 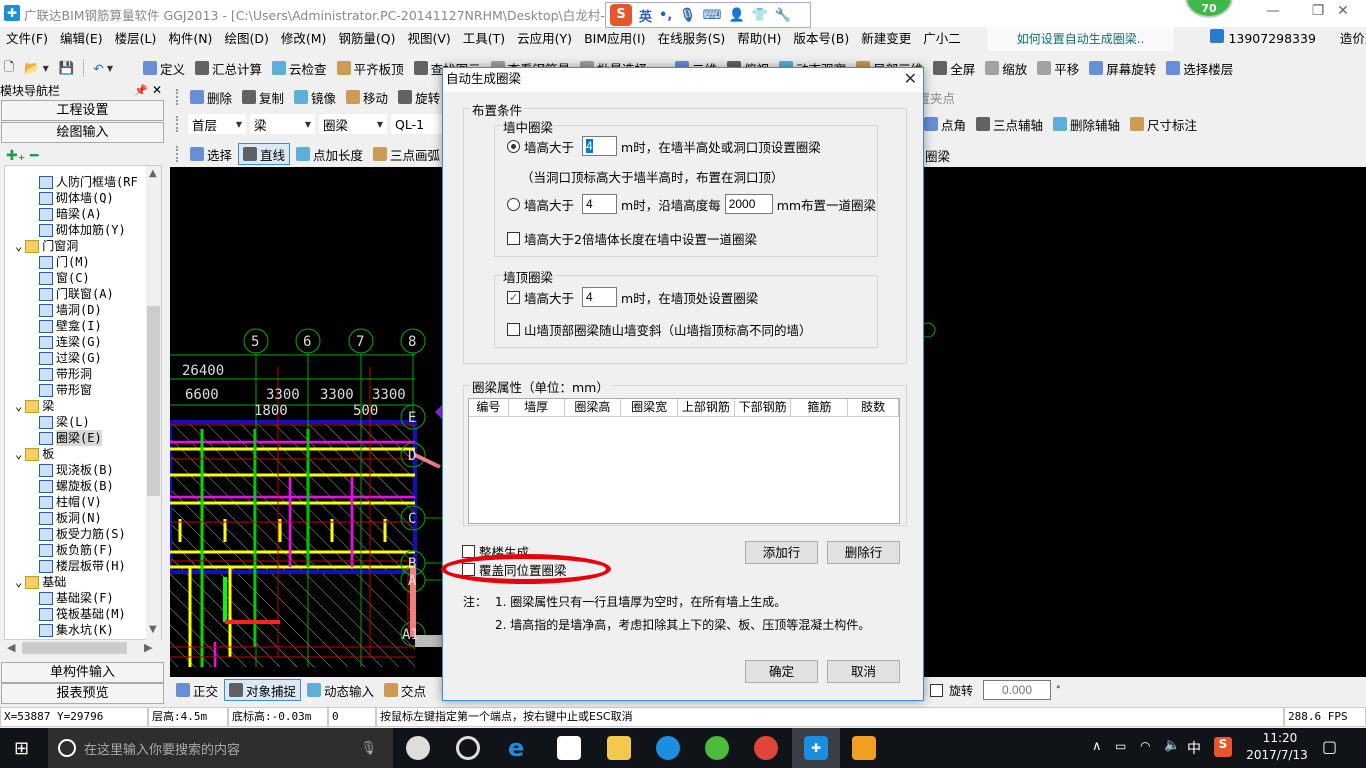 I want to click on cancel-button: 取消, so click(x=863, y=671).